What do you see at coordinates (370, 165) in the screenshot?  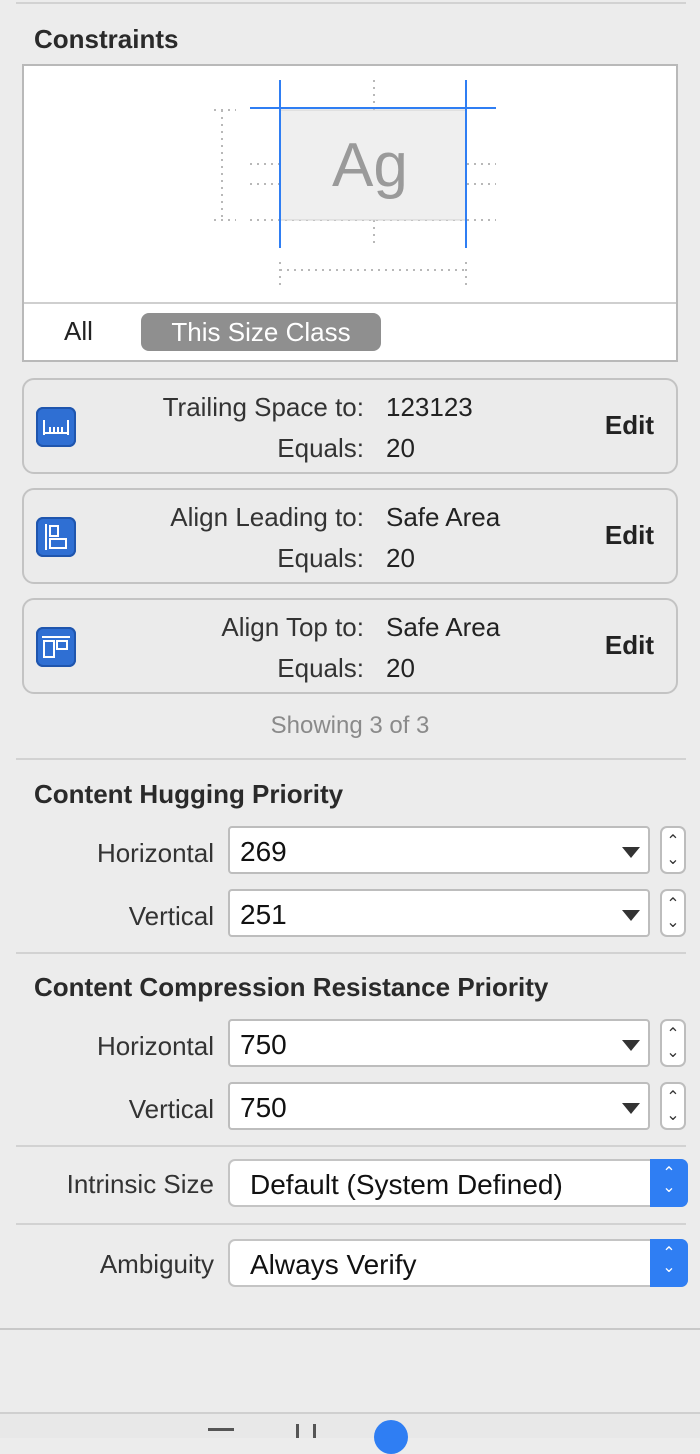 I see `preview-glyph: Ag` at bounding box center [370, 165].